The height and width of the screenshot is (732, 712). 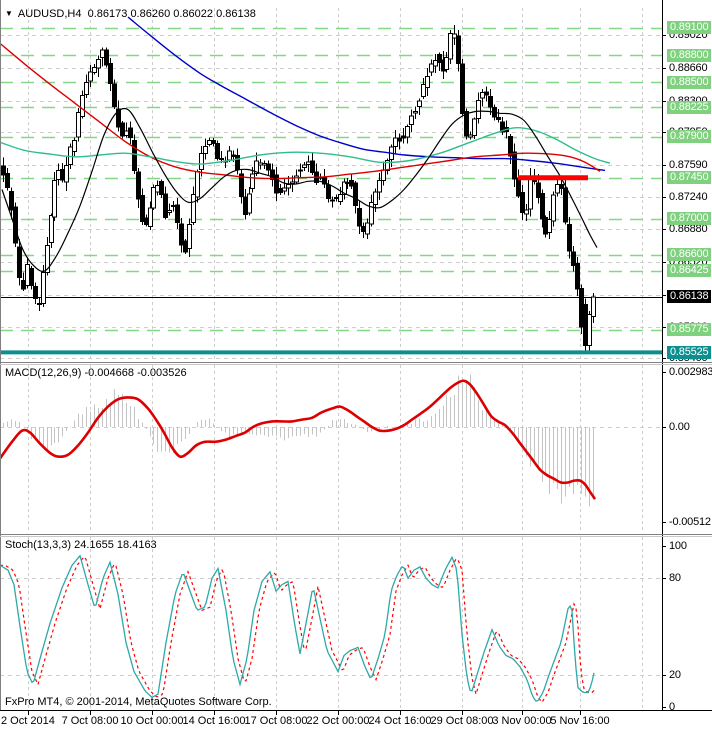 What do you see at coordinates (400, 721) in the screenshot?
I see `date-label: 24 Oct 16:00` at bounding box center [400, 721].